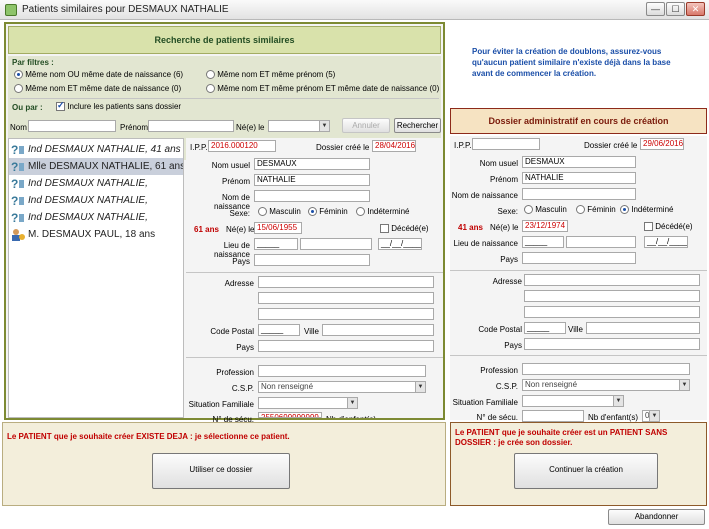 This screenshot has height=529, width=709. Describe the element at coordinates (506, 144) in the screenshot. I see `ipp-field` at that location.